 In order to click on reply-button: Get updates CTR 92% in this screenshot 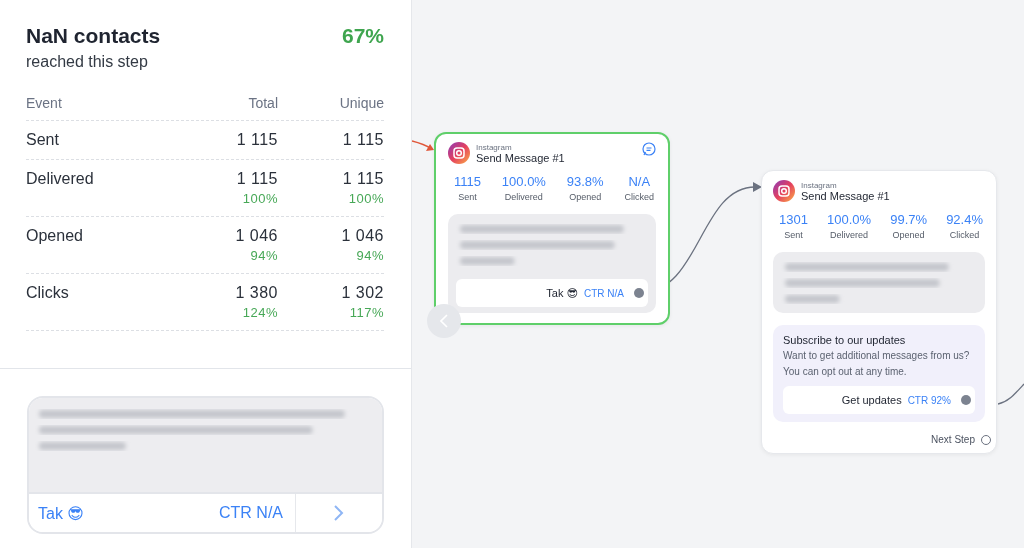, I will do `click(879, 400)`.